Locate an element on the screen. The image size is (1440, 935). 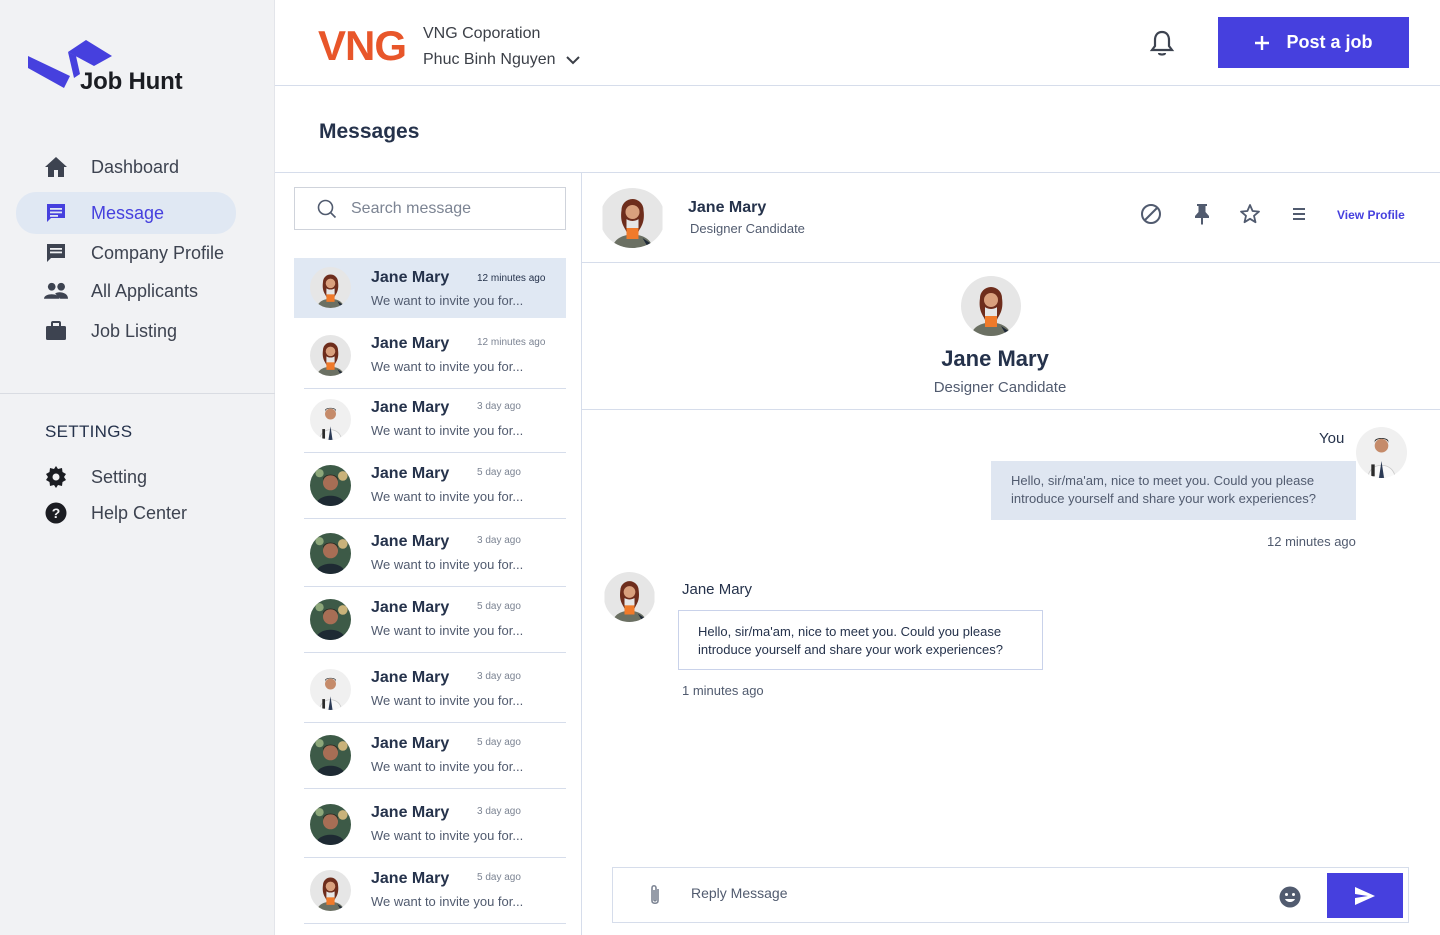
paperclip-icon is located at coordinates (655, 894).